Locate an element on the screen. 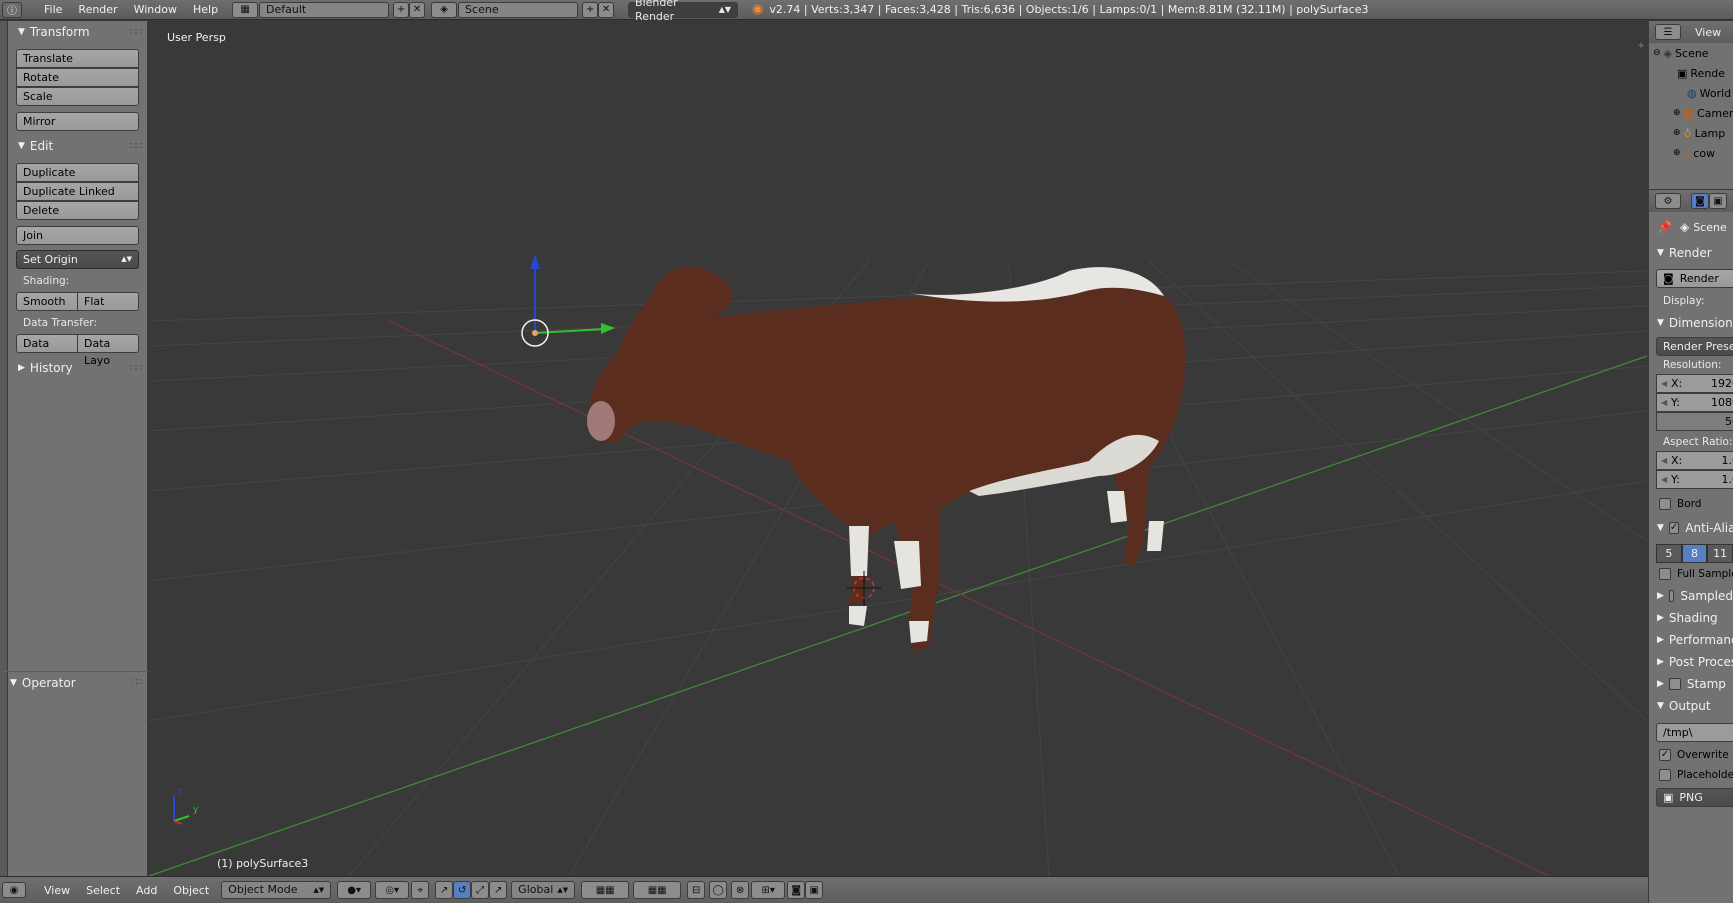 This screenshot has height=903, width=1733. scene-icon: ◈ is located at coordinates (444, 9).